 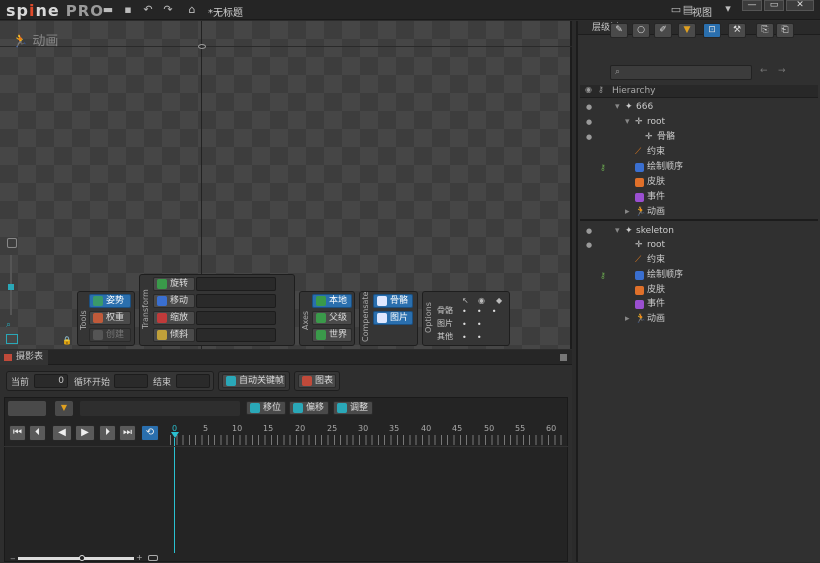 What do you see at coordinates (236, 318) in the screenshot?
I see `scale-value` at bounding box center [236, 318].